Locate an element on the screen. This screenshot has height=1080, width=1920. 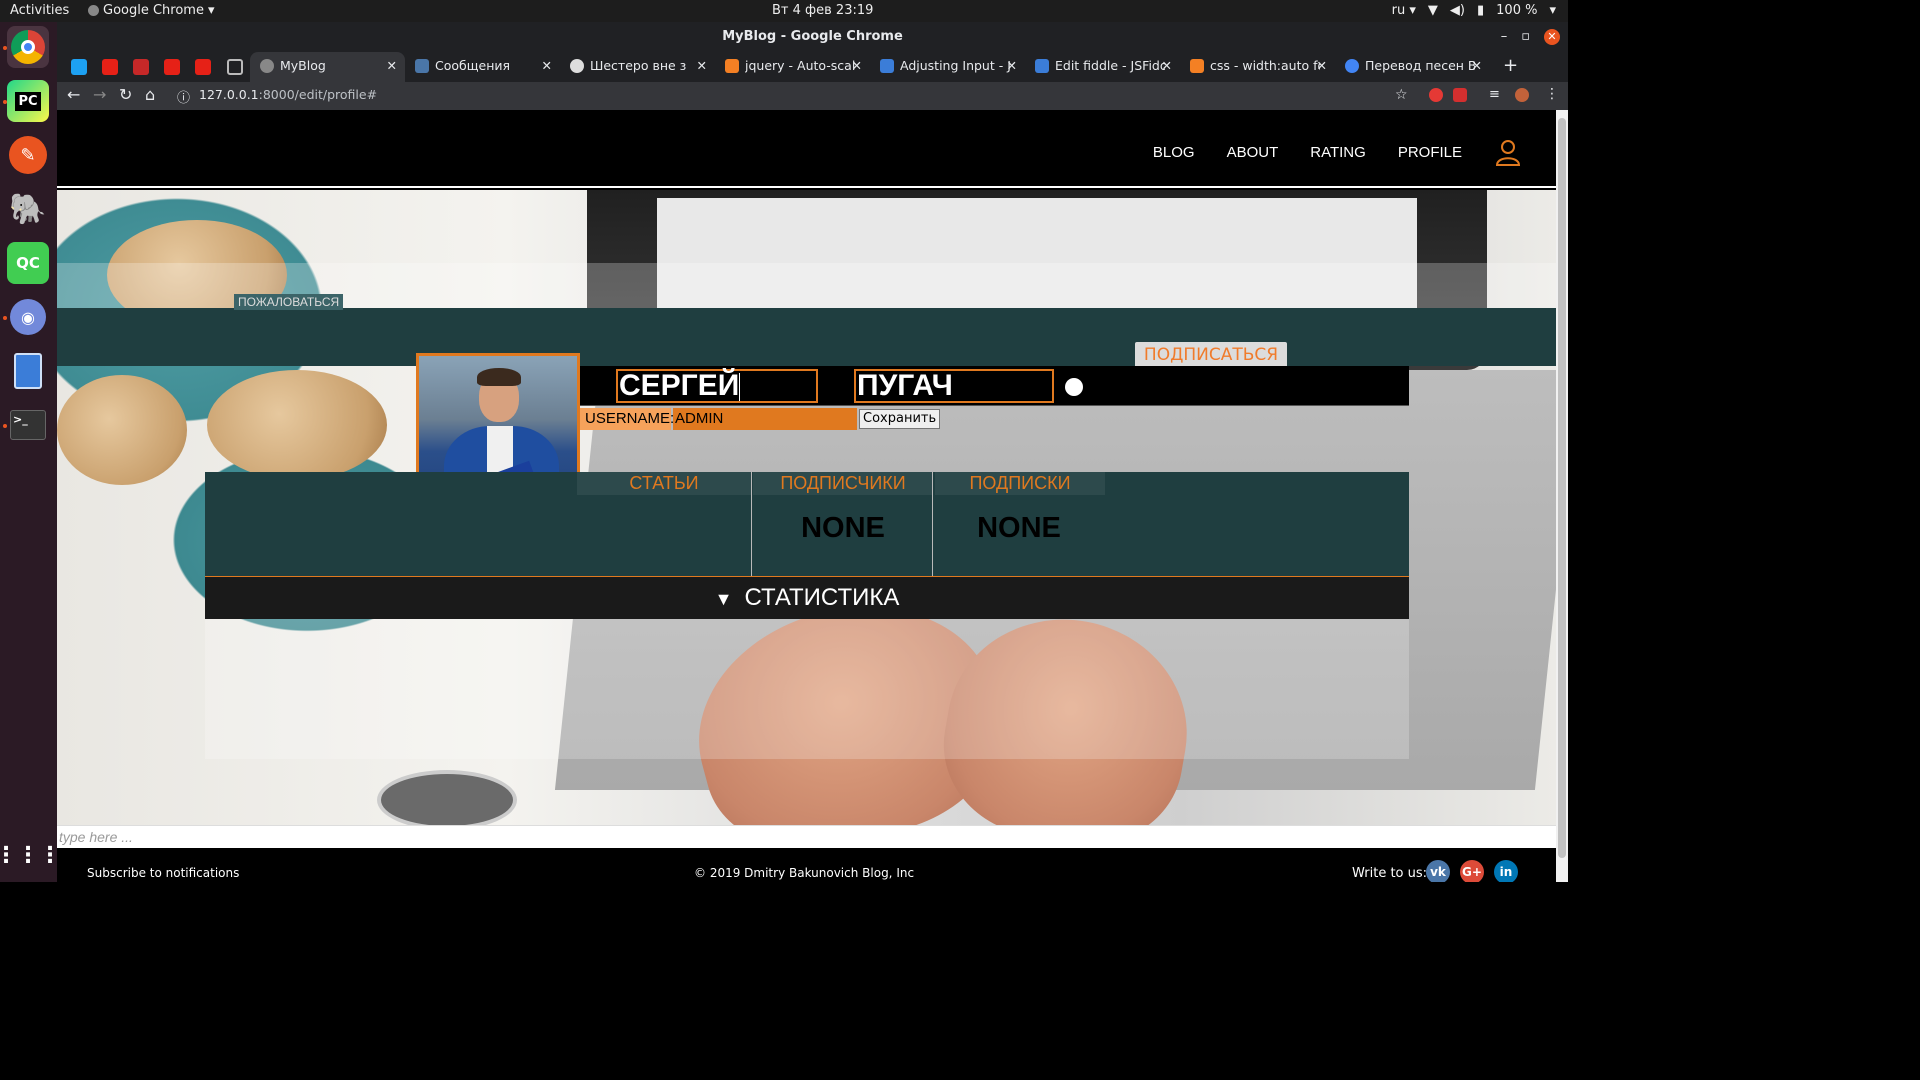
tab-stackoverflow-1: jquery - Auto-scali ✕ is located at coordinates (792, 67).